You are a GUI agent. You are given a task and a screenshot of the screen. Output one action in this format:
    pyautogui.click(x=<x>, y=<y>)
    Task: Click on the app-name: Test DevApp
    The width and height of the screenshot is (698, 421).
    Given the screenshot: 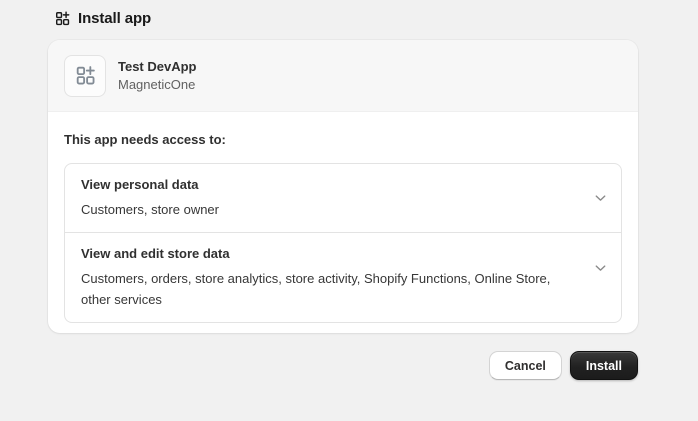 What is the action you would take?
    pyautogui.click(x=157, y=66)
    